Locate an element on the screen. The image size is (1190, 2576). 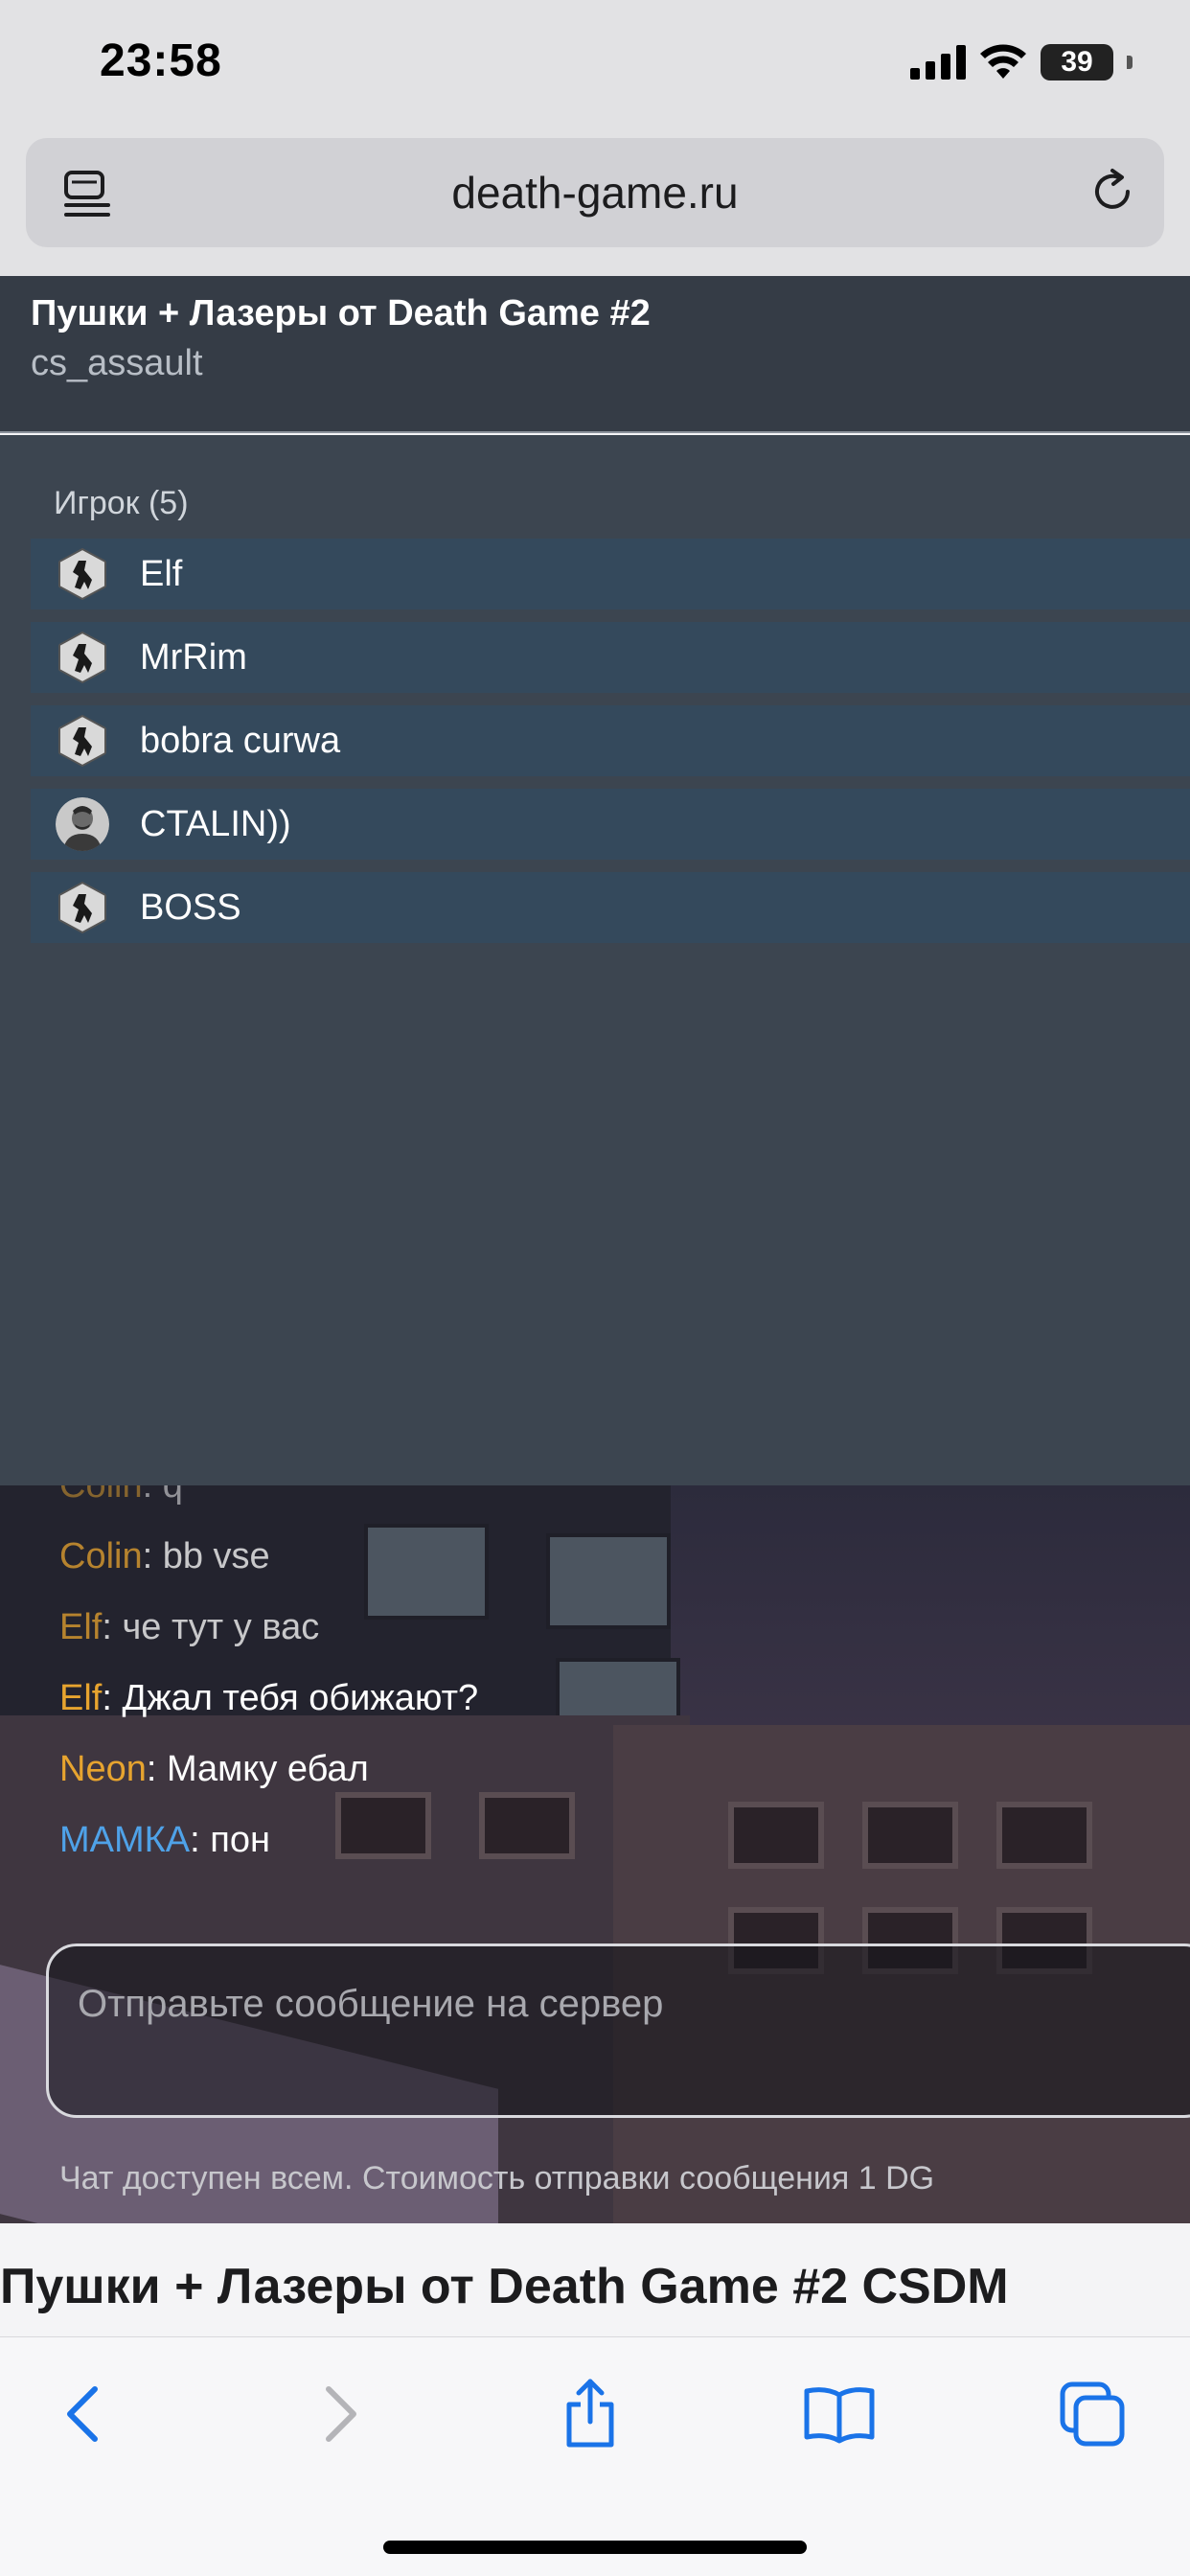
player-row: Elf is located at coordinates (610, 574).